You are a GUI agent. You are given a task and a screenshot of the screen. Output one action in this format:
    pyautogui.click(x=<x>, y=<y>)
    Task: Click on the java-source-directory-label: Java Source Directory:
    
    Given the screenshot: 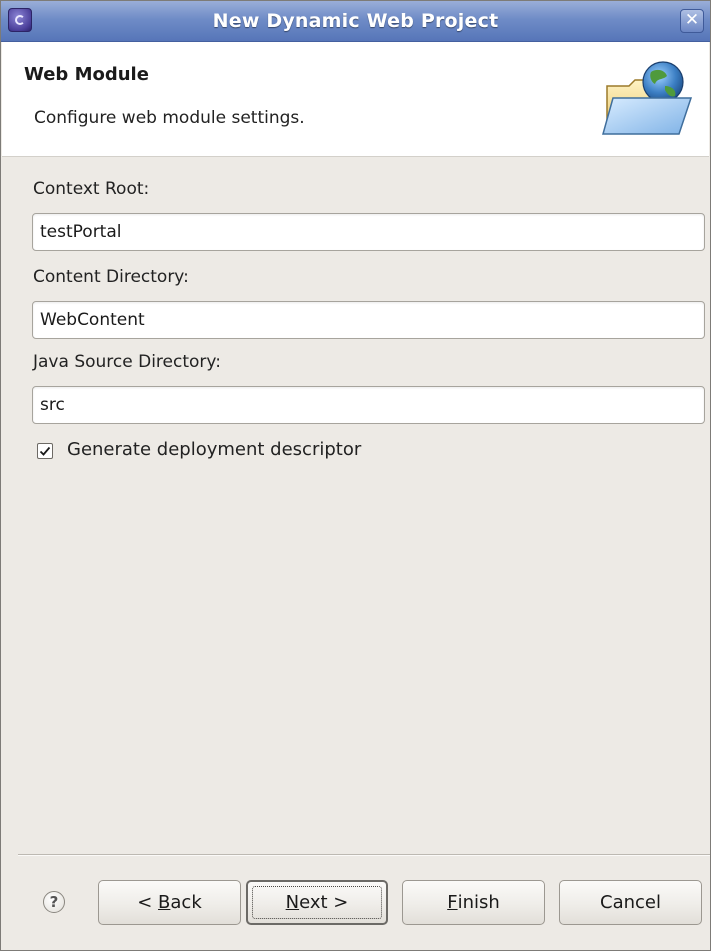 What is the action you would take?
    pyautogui.click(x=127, y=362)
    